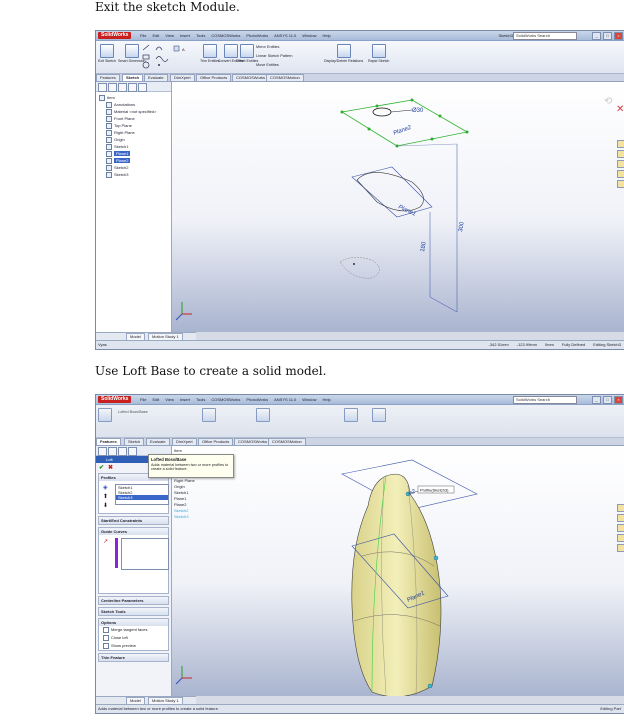 The image size is (624, 726). I want to click on rapid-sketch-button: Rapid Sketch, so click(378, 53).